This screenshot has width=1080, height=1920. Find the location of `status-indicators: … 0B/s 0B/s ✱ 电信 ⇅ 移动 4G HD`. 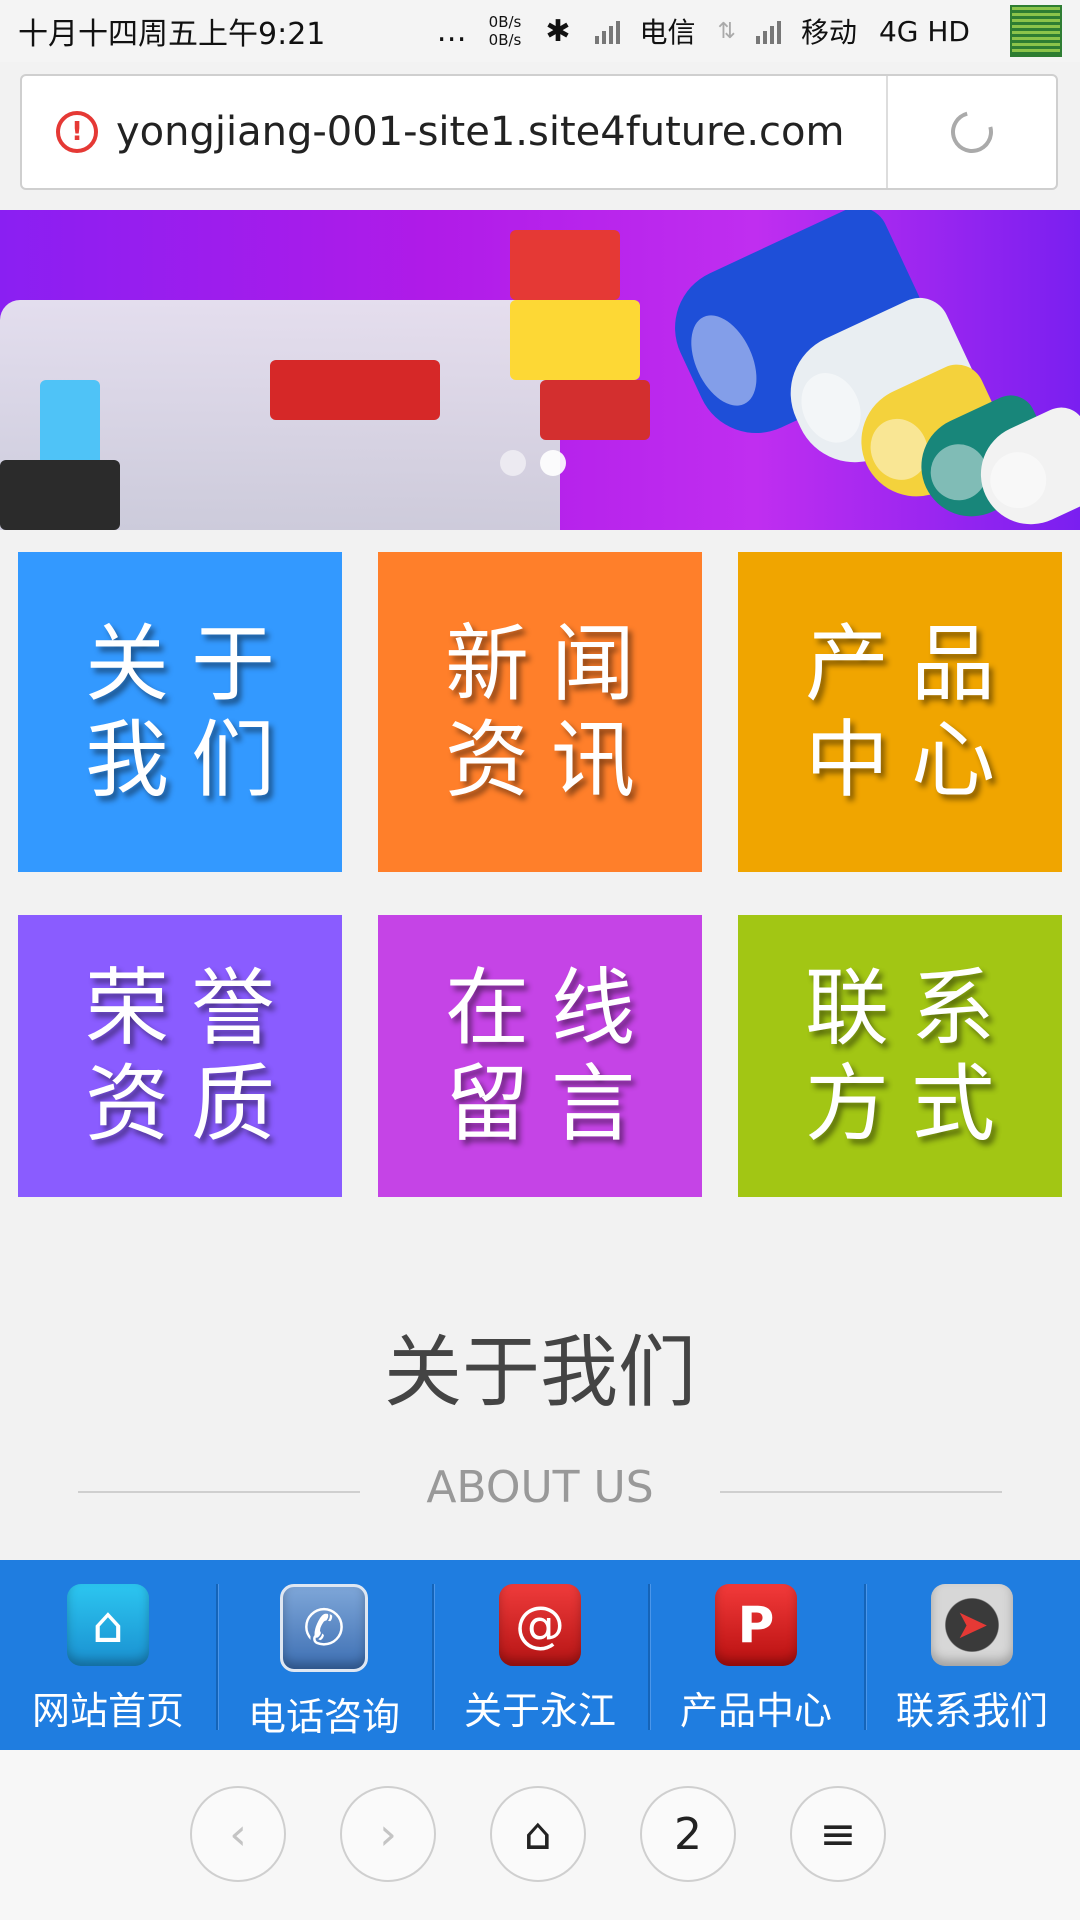

status-indicators: … 0B/s 0B/s ✱ 电信 ⇅ 移动 4G HD is located at coordinates (749, 31).